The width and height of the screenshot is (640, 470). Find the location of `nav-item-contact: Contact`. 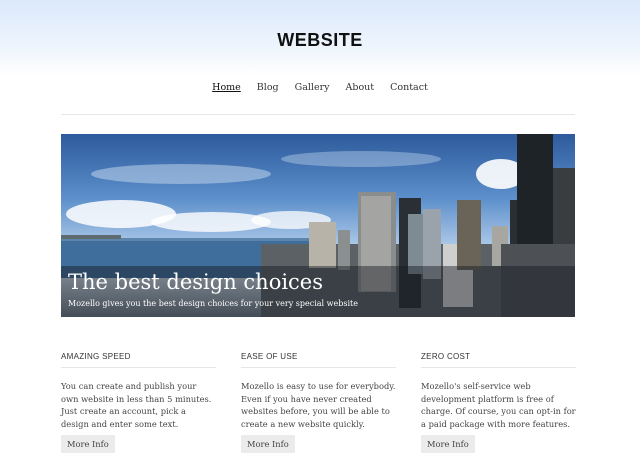

nav-item-contact: Contact is located at coordinates (409, 87).